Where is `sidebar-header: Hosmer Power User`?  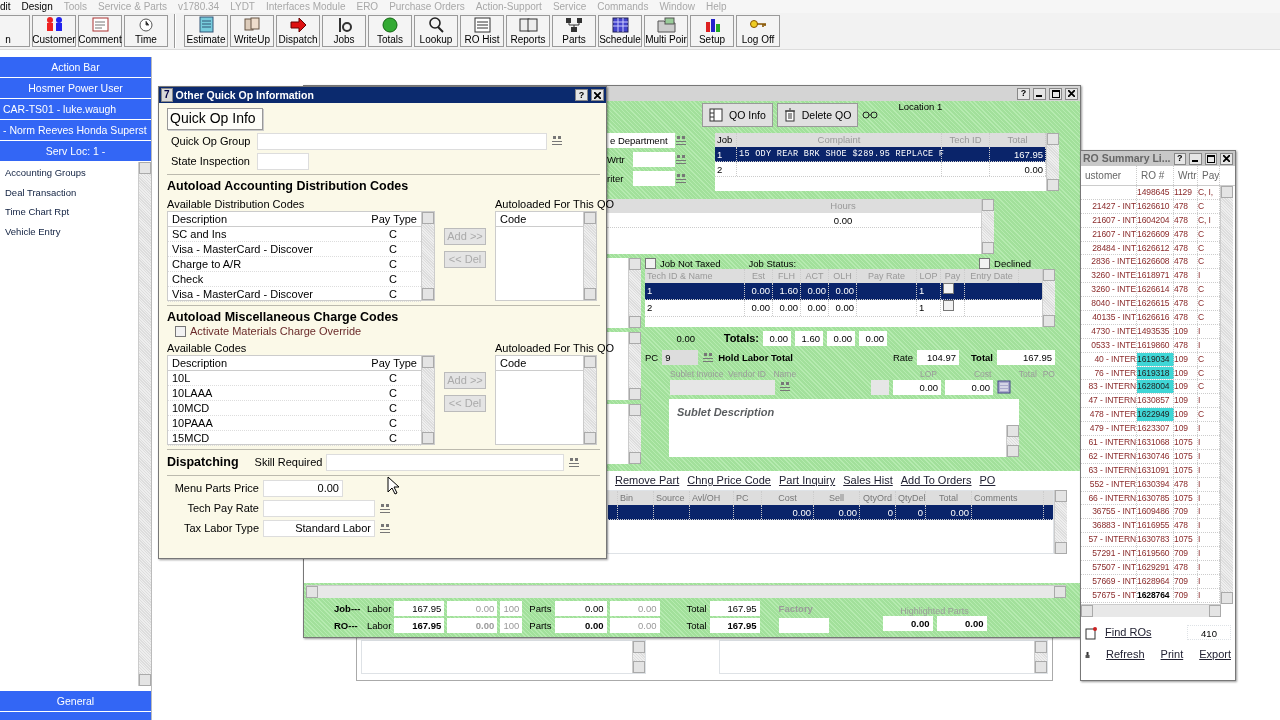
sidebar-header: Hosmer Power User is located at coordinates (75, 88).